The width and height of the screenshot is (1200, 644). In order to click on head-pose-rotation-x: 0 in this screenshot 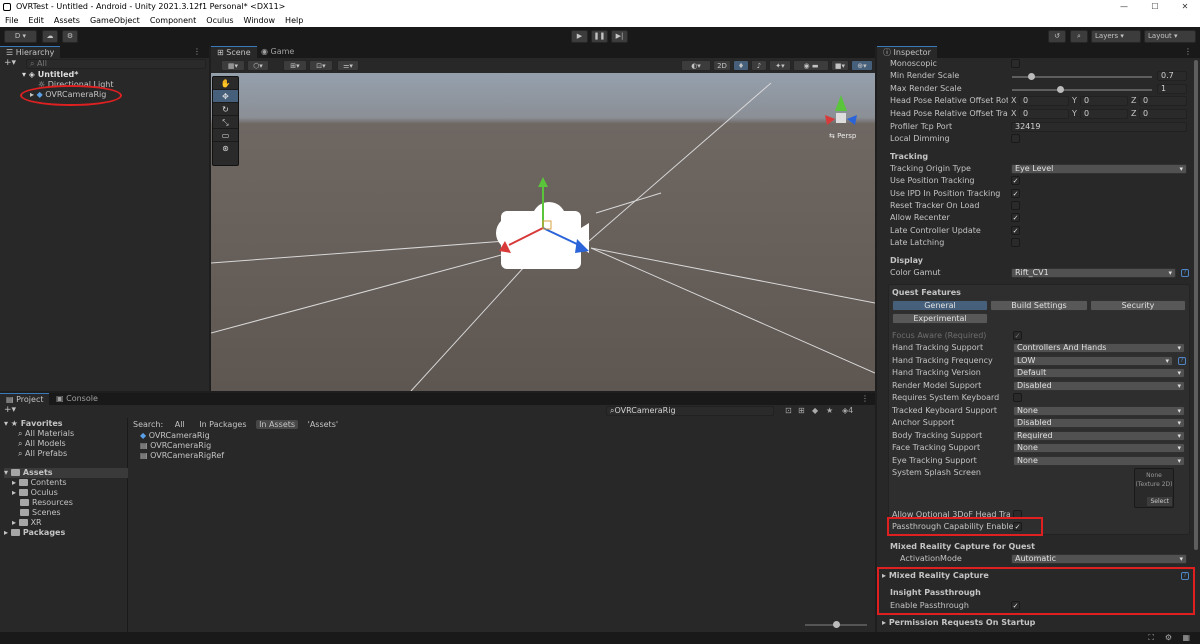, I will do `click(1044, 101)`.